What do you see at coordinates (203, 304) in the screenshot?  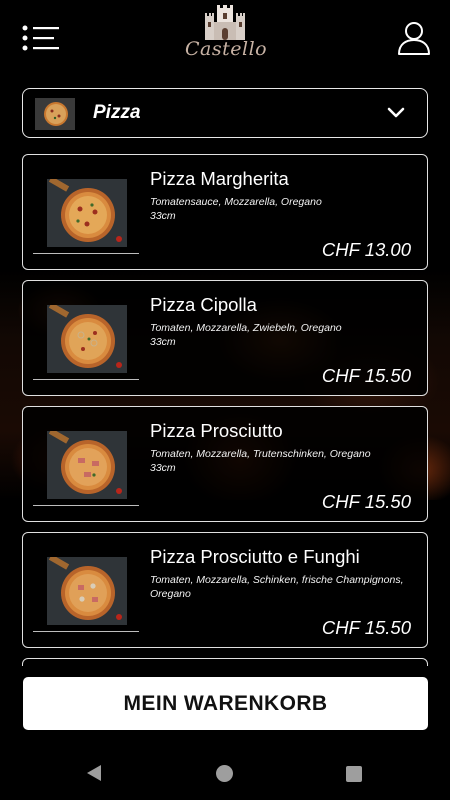 I see `product-name: Pizza Cipolla` at bounding box center [203, 304].